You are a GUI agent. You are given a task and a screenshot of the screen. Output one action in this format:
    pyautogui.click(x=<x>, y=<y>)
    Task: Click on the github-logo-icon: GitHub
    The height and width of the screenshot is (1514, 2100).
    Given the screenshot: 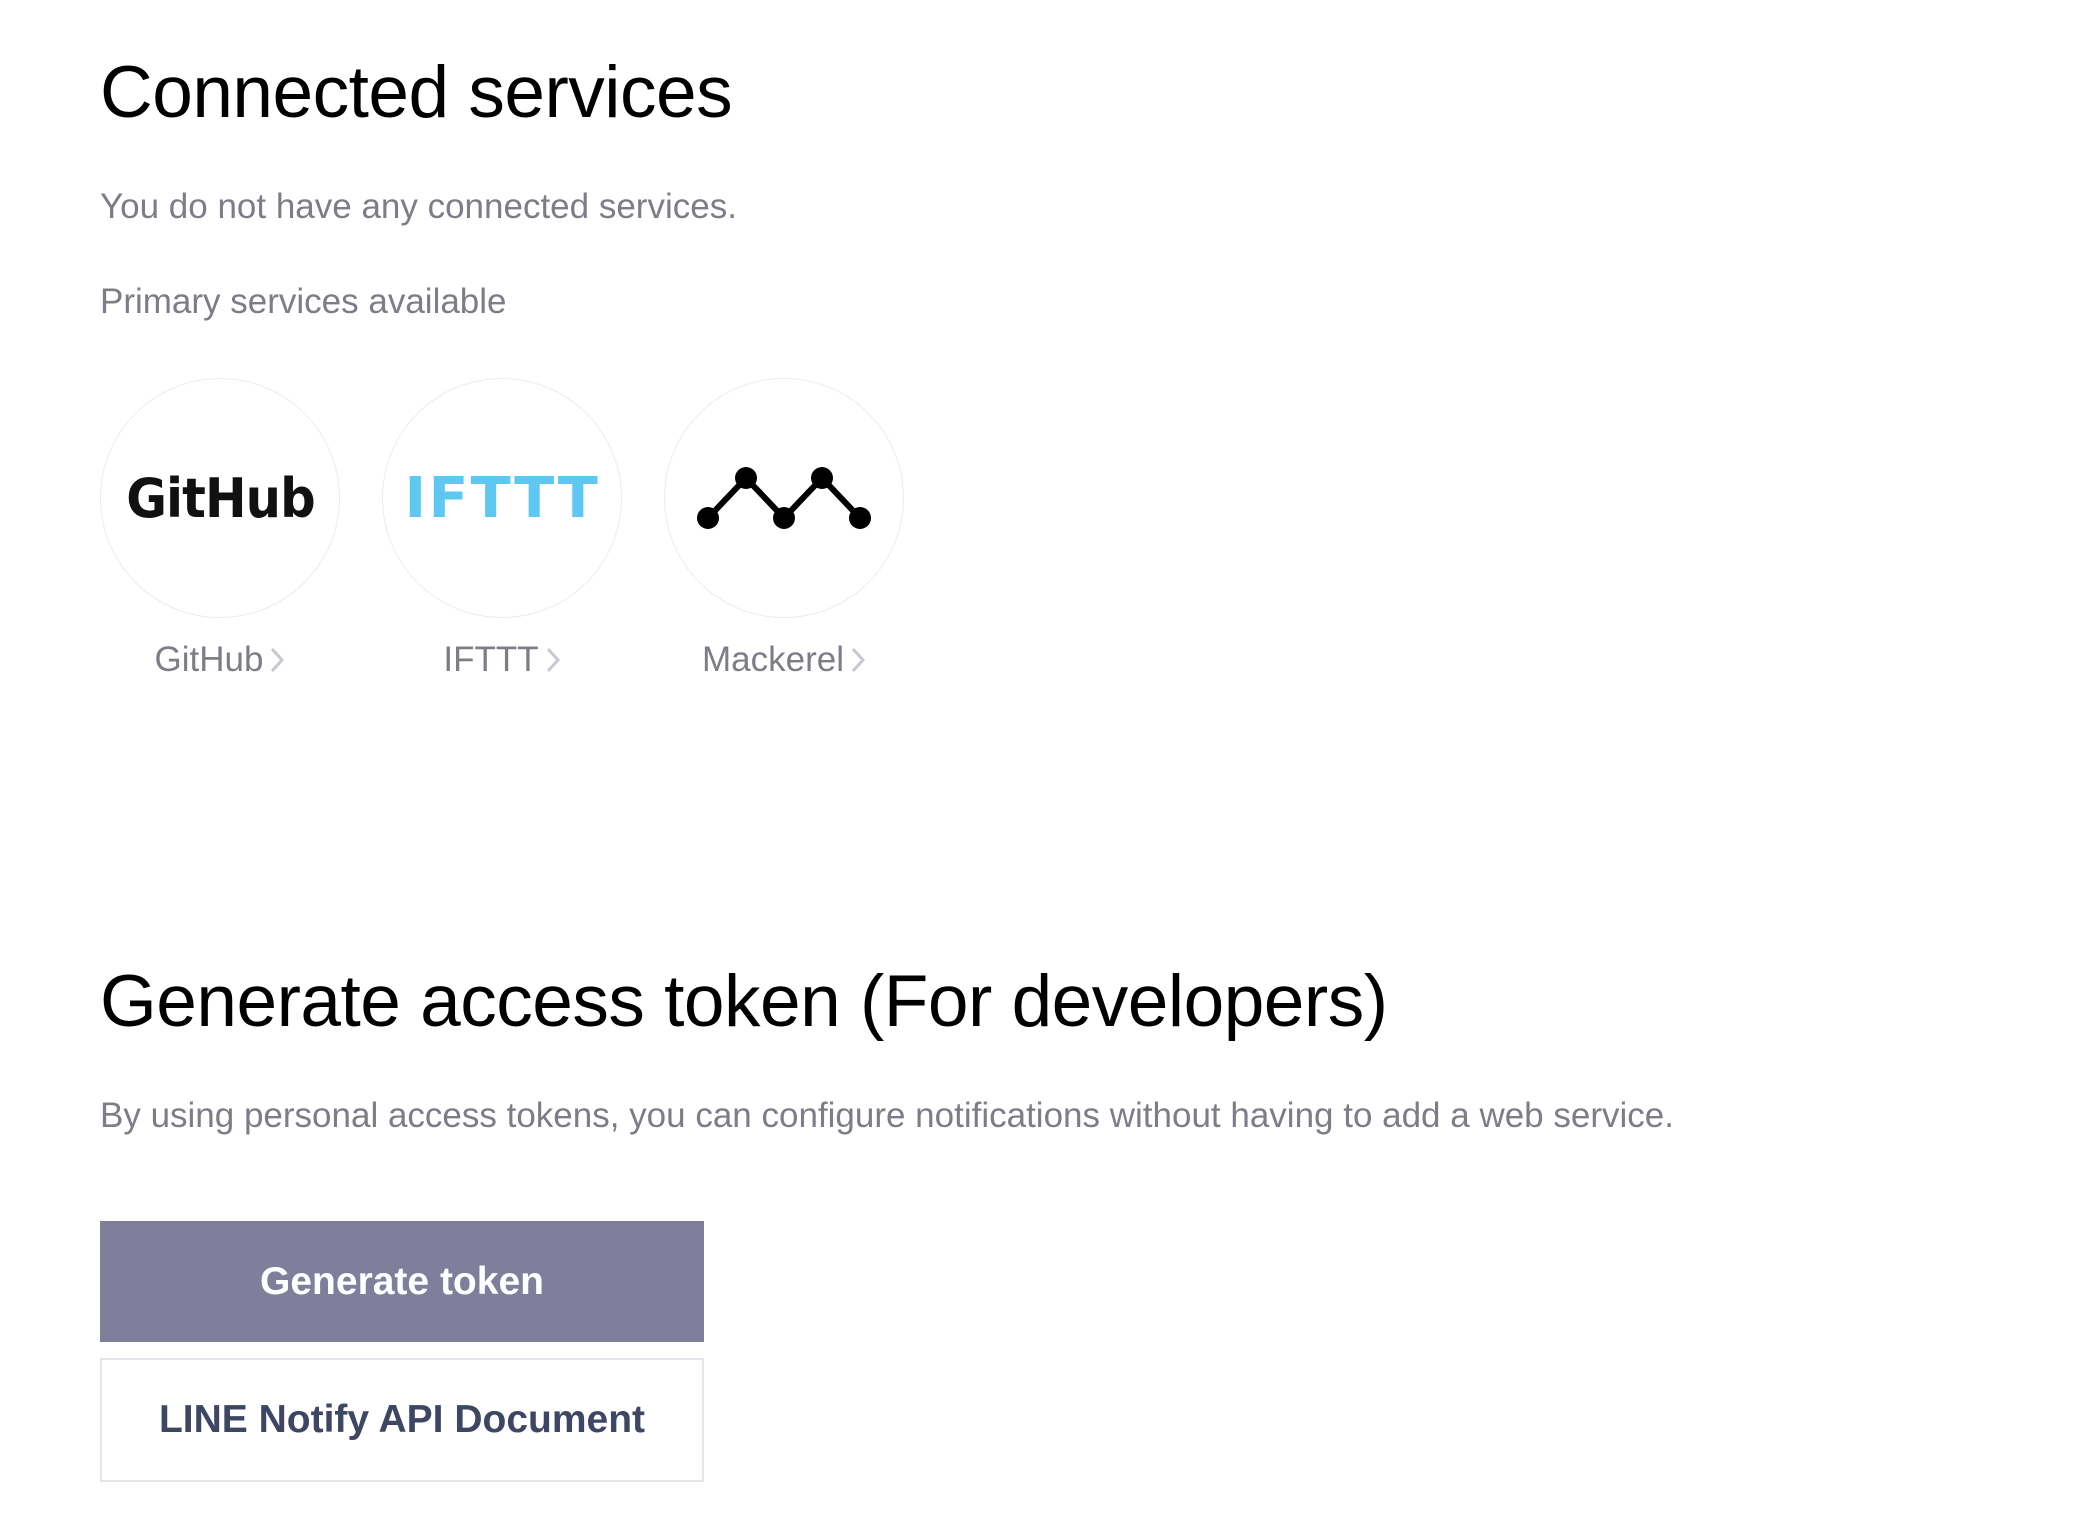 What is the action you would take?
    pyautogui.click(x=220, y=498)
    